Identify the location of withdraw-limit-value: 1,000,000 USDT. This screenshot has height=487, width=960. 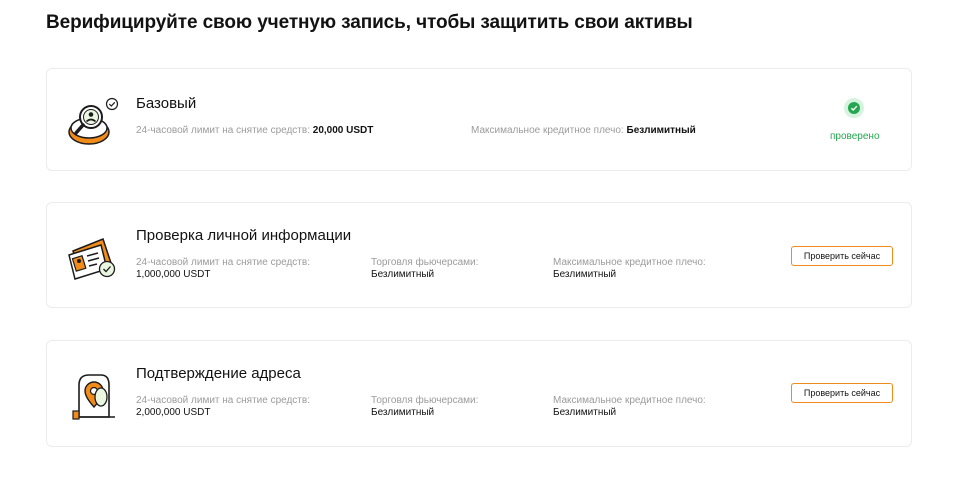
(173, 274).